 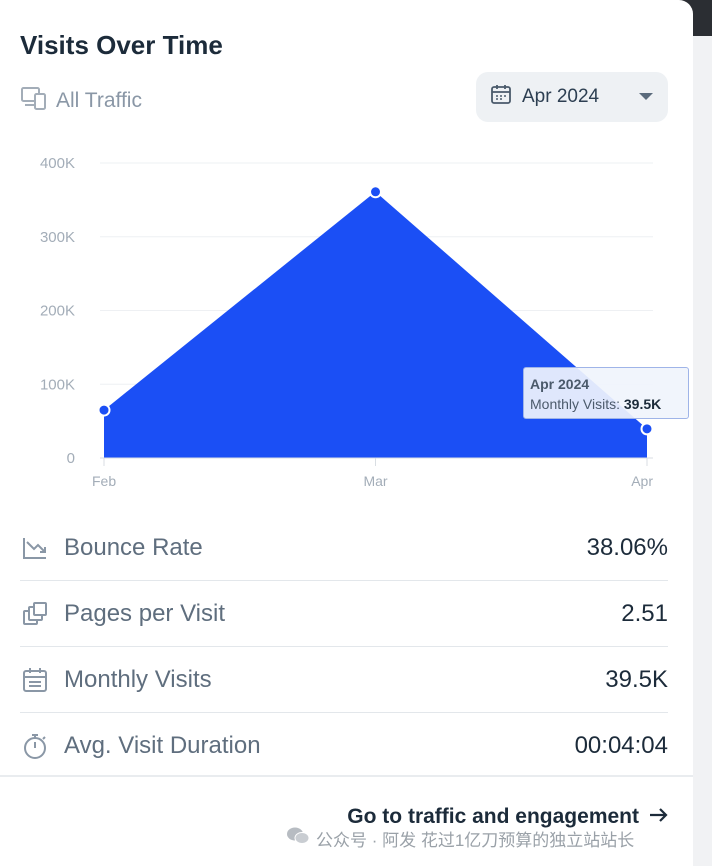 I want to click on pages-icon, so click(x=35, y=614).